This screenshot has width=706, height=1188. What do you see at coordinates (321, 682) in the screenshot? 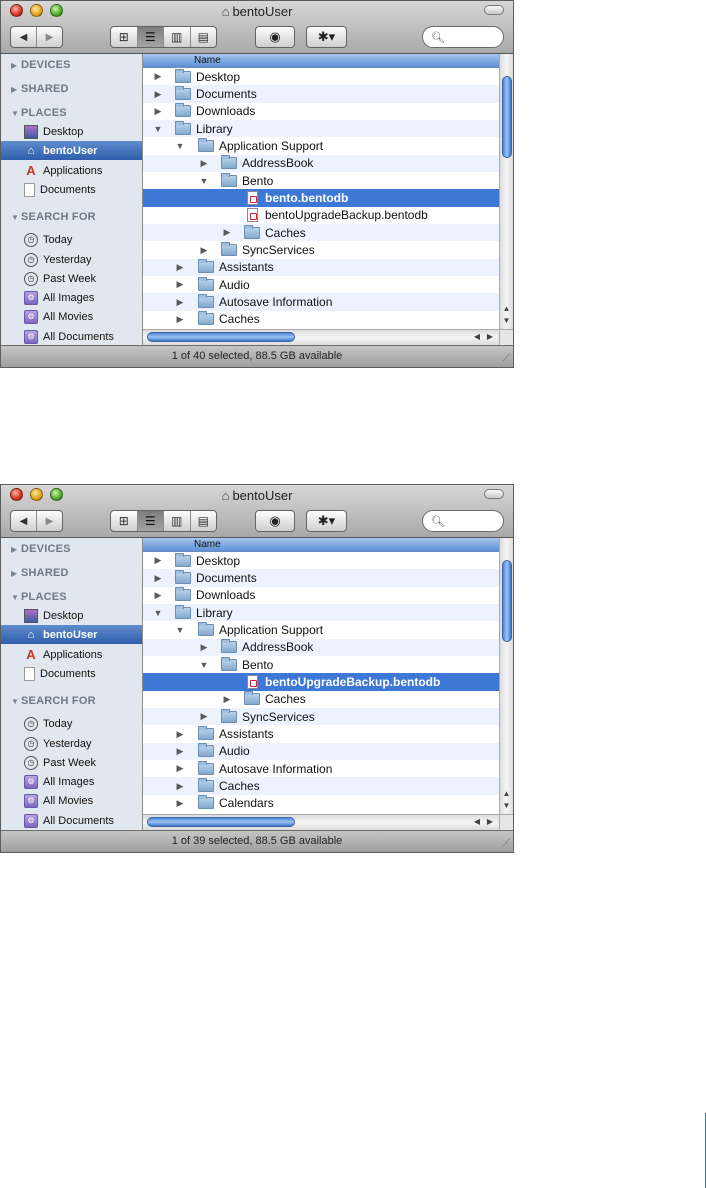
I see `list-row-selected: bentoUpgradeBackup.bentodb` at bounding box center [321, 682].